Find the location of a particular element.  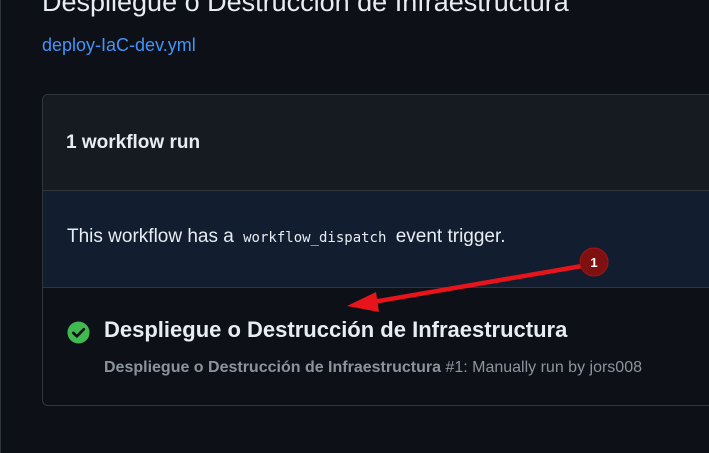

left-border is located at coordinates (0, 226).